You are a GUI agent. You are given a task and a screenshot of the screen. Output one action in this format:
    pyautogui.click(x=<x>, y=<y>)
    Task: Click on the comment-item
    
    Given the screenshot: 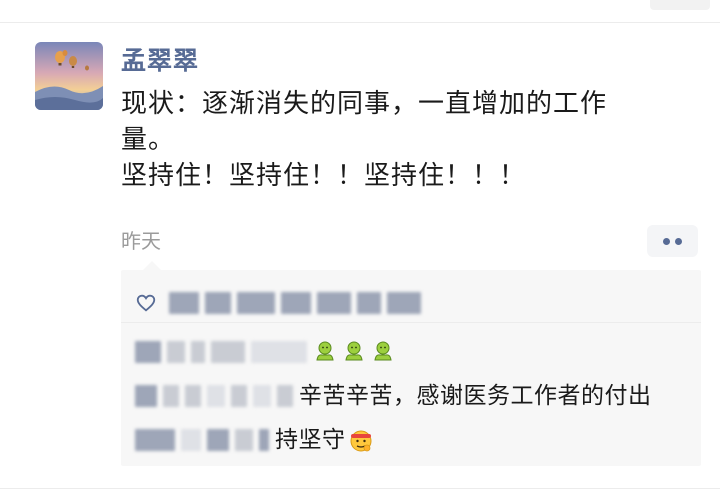 What is the action you would take?
    pyautogui.click(x=267, y=352)
    